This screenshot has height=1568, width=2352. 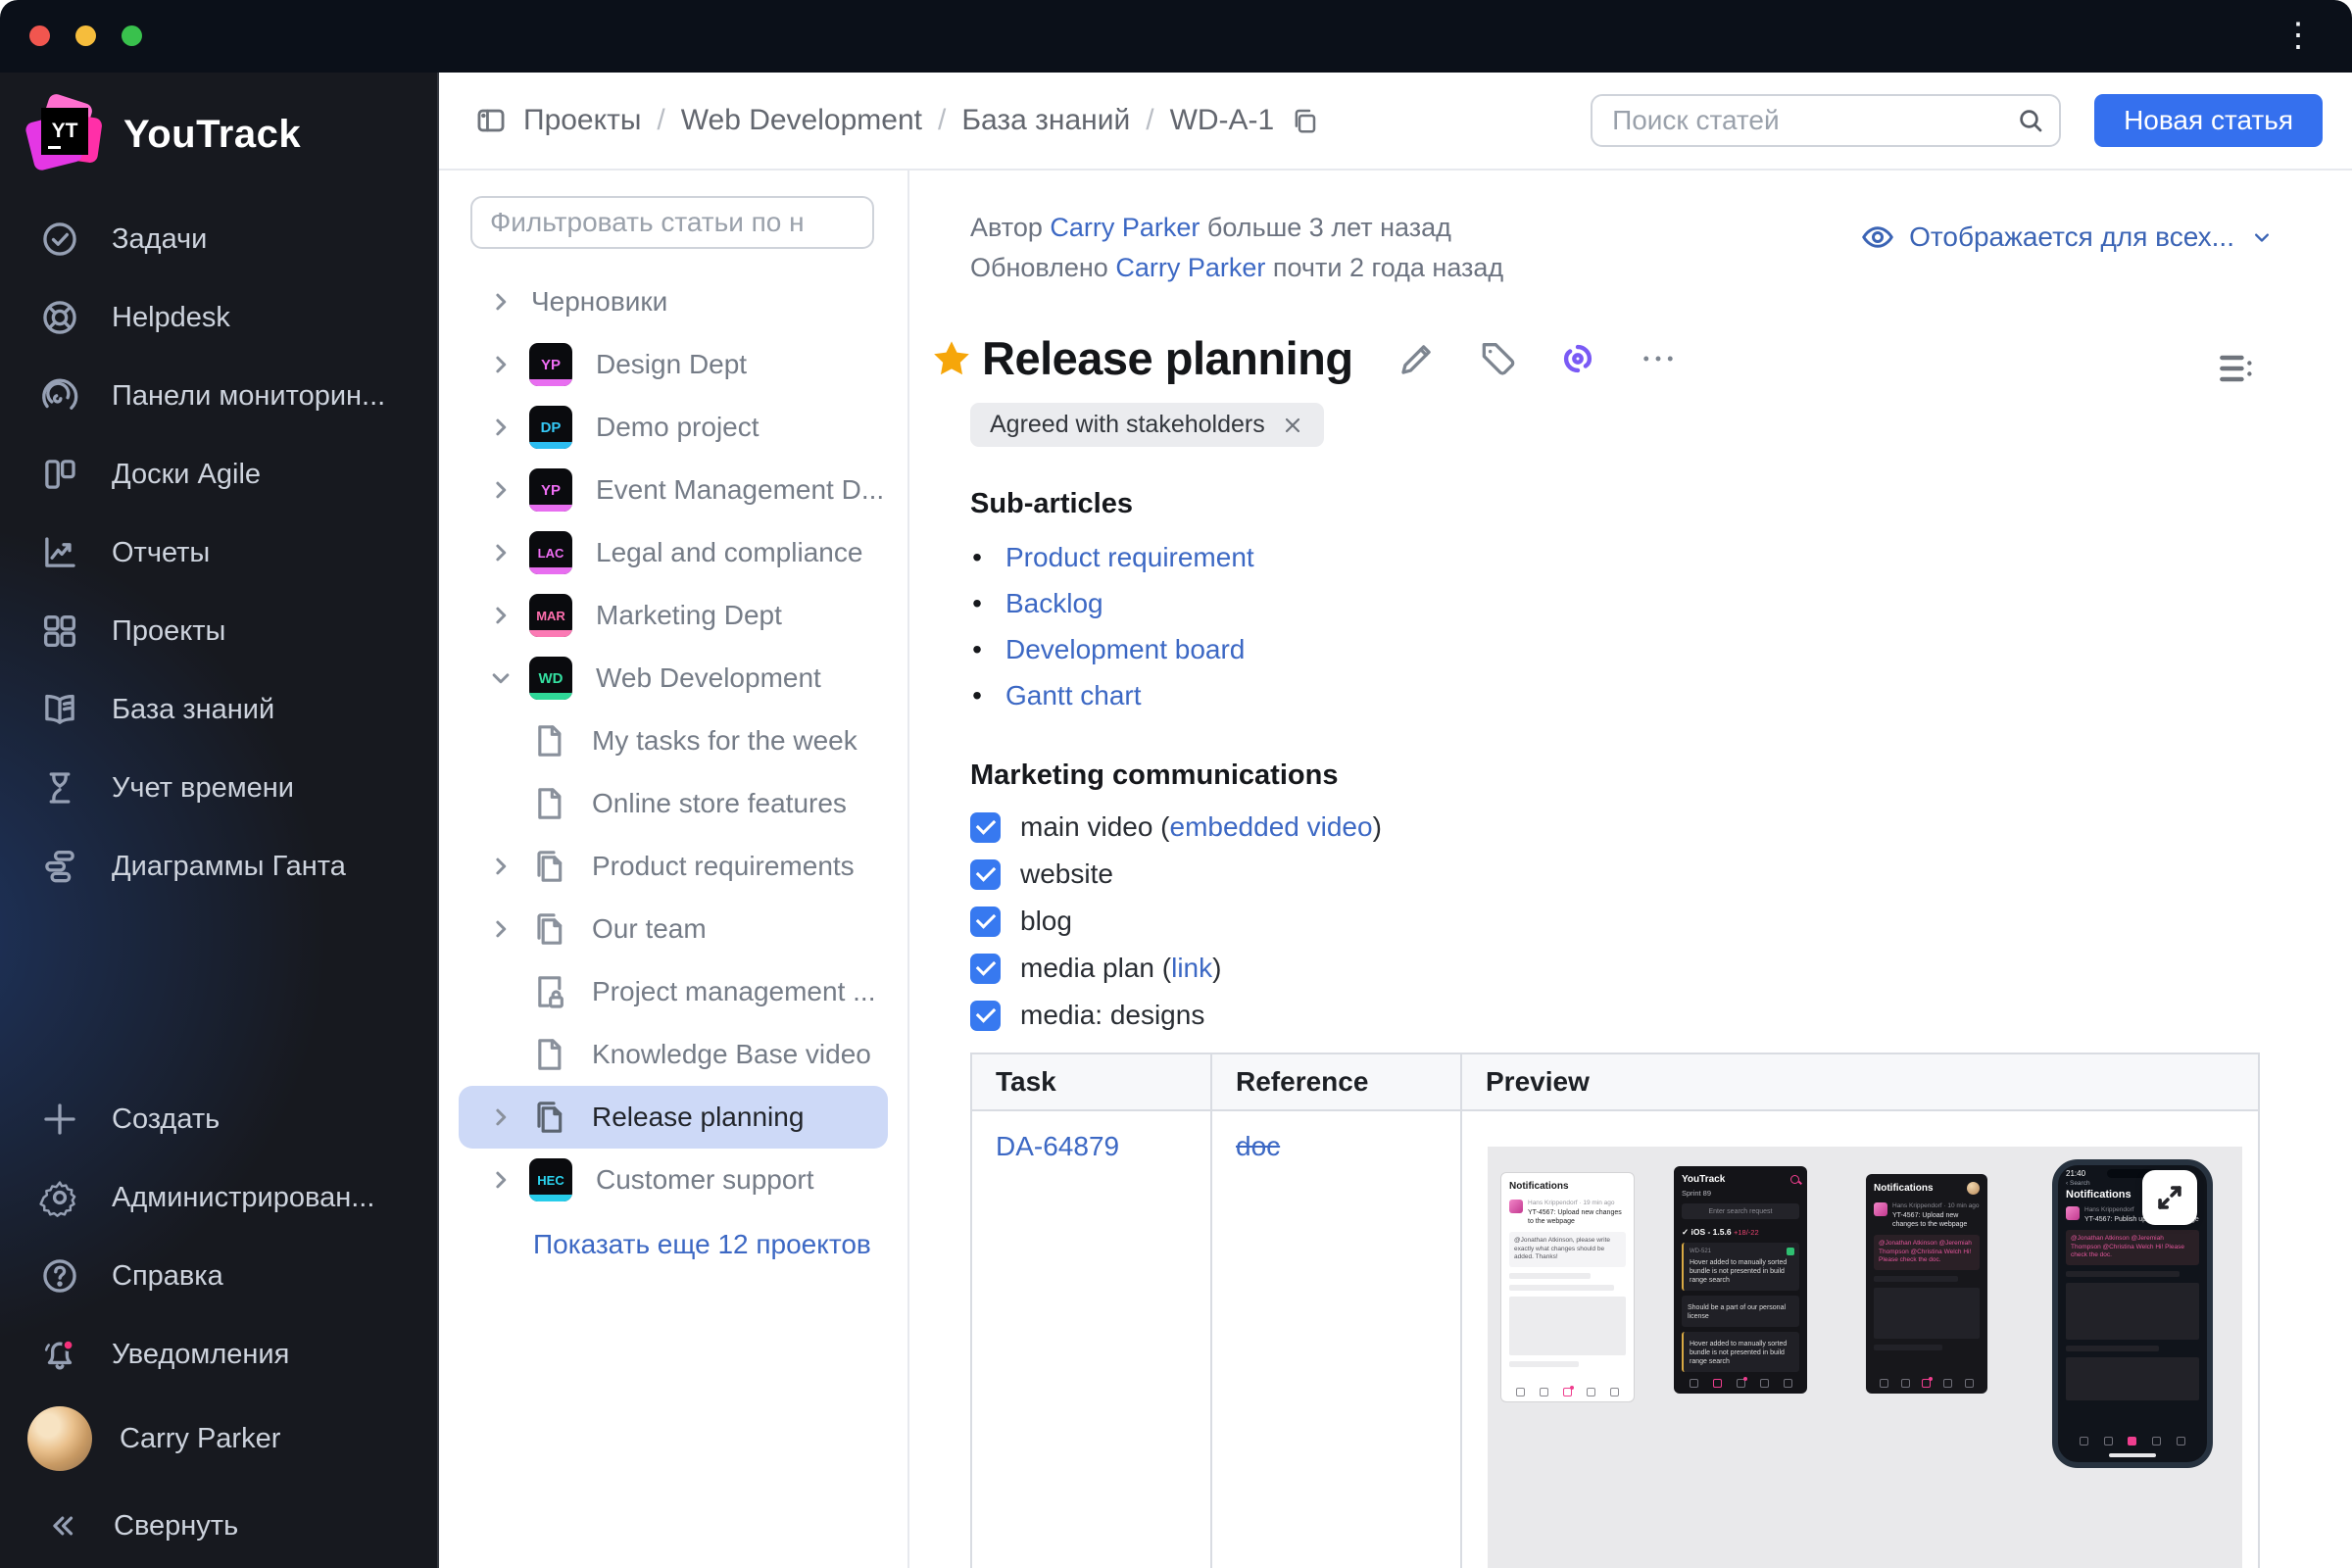 I want to click on ellipsis-icon, so click(x=1657, y=358).